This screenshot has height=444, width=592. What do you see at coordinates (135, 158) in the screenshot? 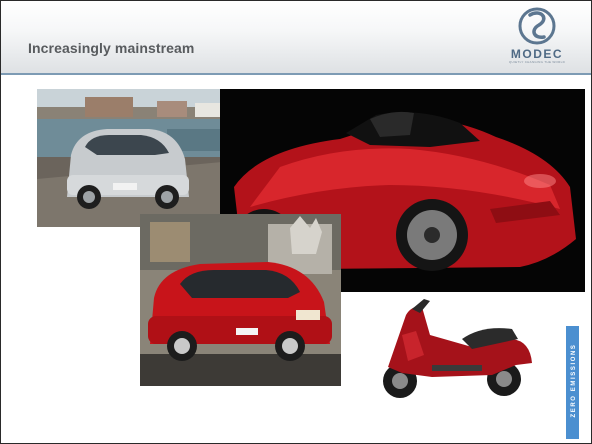
I see `smart-car-photo` at bounding box center [135, 158].